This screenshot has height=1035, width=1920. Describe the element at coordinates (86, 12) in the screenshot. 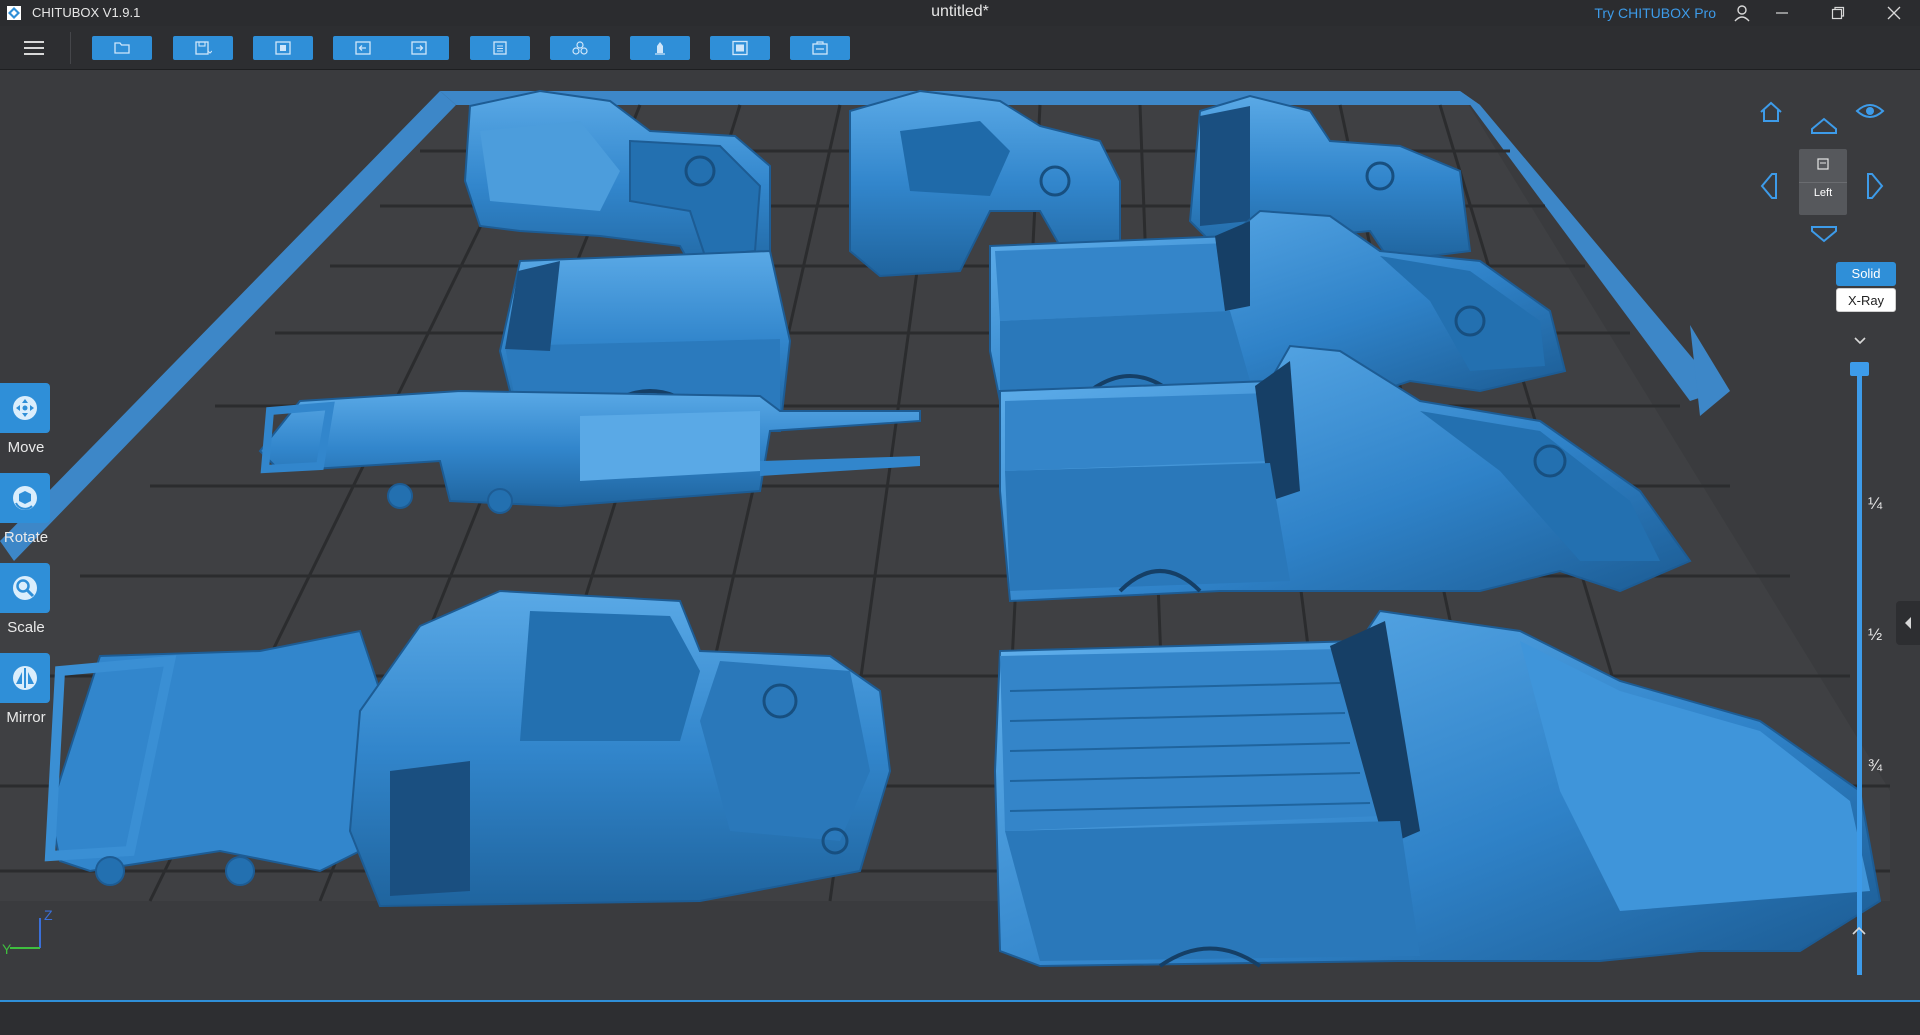

I see `app-title: CHITUBOX V1.9.1` at that location.